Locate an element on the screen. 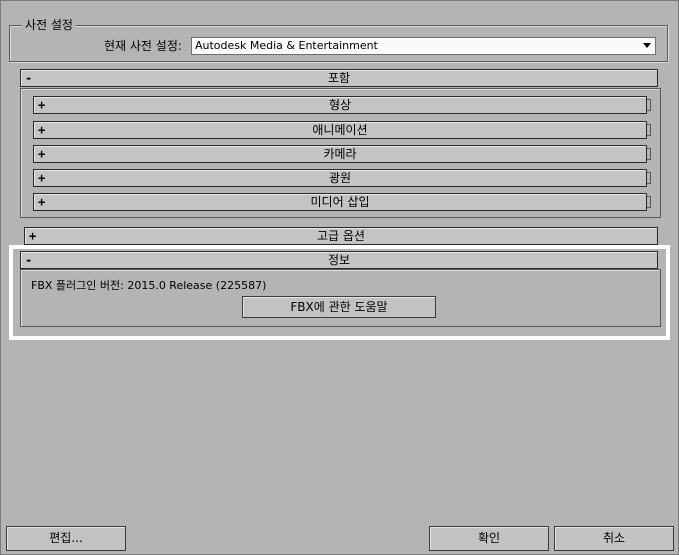 This screenshot has height=555, width=679. animation-rollout-header: + 애니메이션 is located at coordinates (340, 130).